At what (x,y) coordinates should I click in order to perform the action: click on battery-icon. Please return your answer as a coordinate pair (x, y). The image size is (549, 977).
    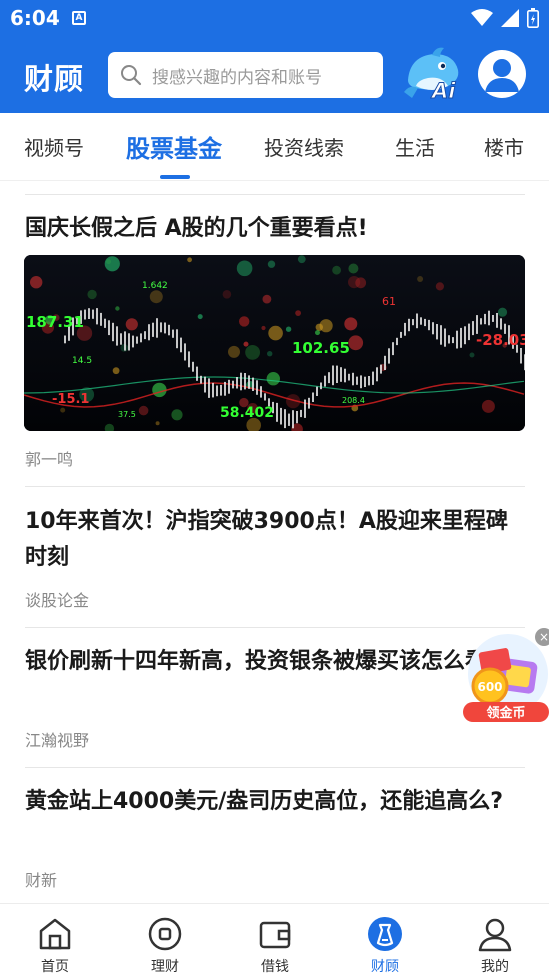
    Looking at the image, I should click on (533, 18).